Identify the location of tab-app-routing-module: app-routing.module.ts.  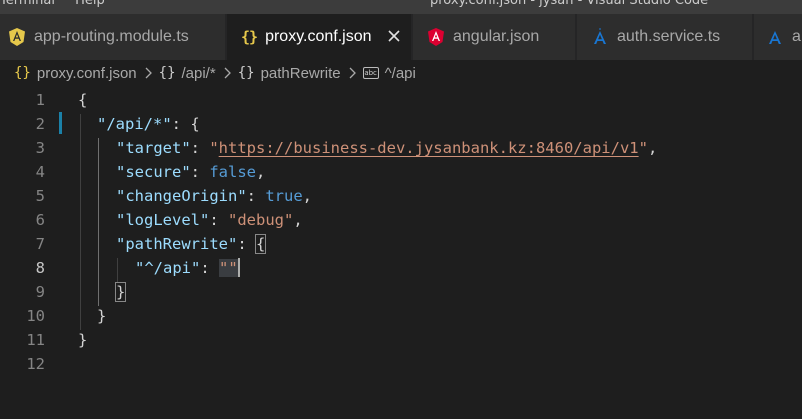
(113, 37).